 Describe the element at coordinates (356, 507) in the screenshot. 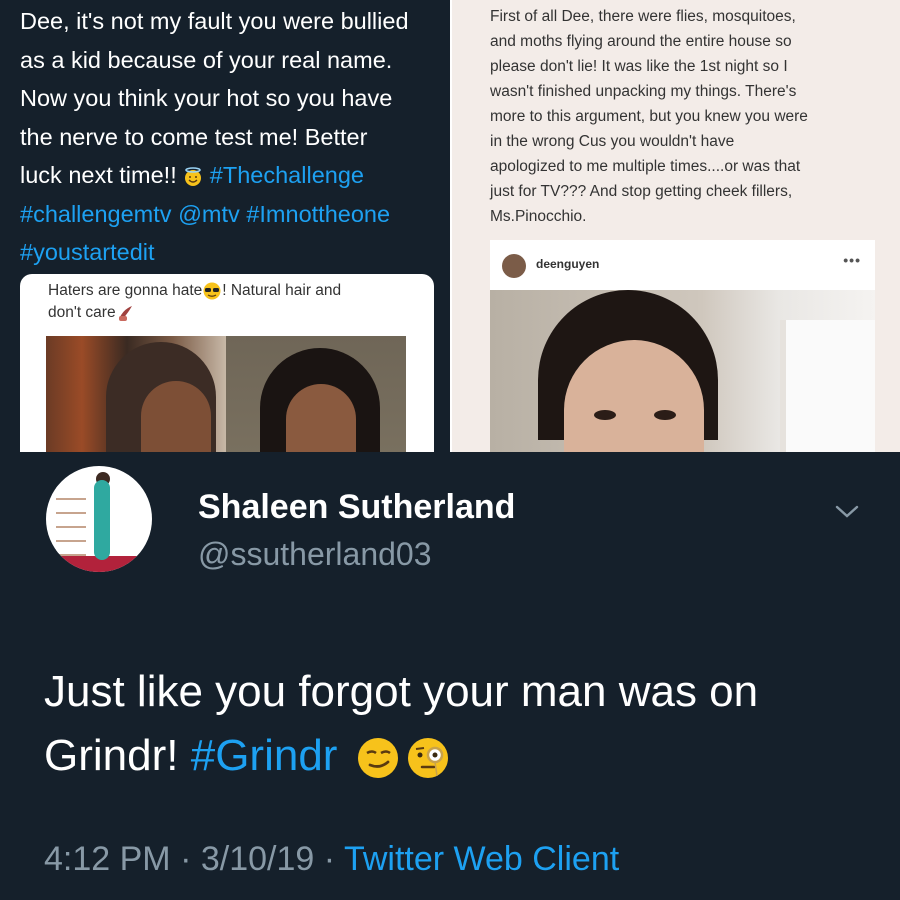

I see `display-name: Shaleen Sutherland` at that location.